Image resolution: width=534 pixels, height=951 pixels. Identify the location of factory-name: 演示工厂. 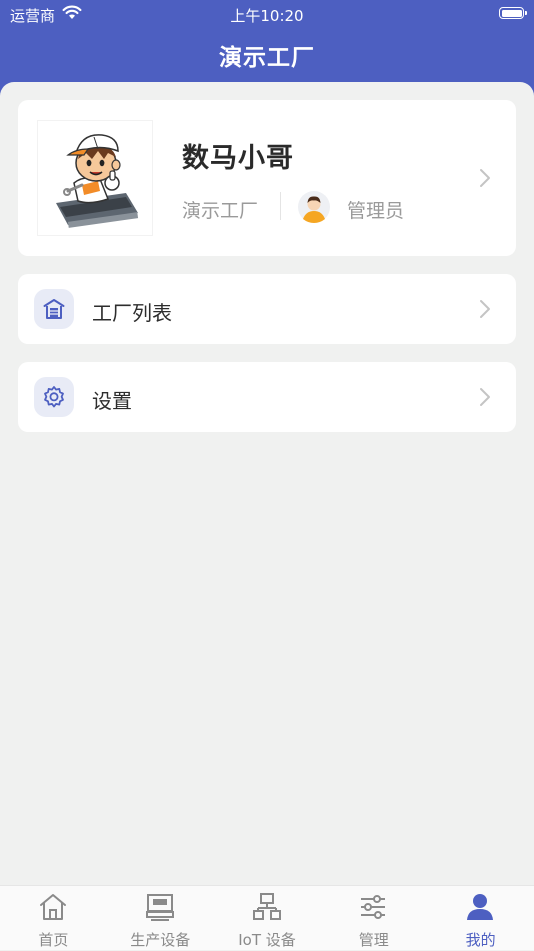
(220, 211).